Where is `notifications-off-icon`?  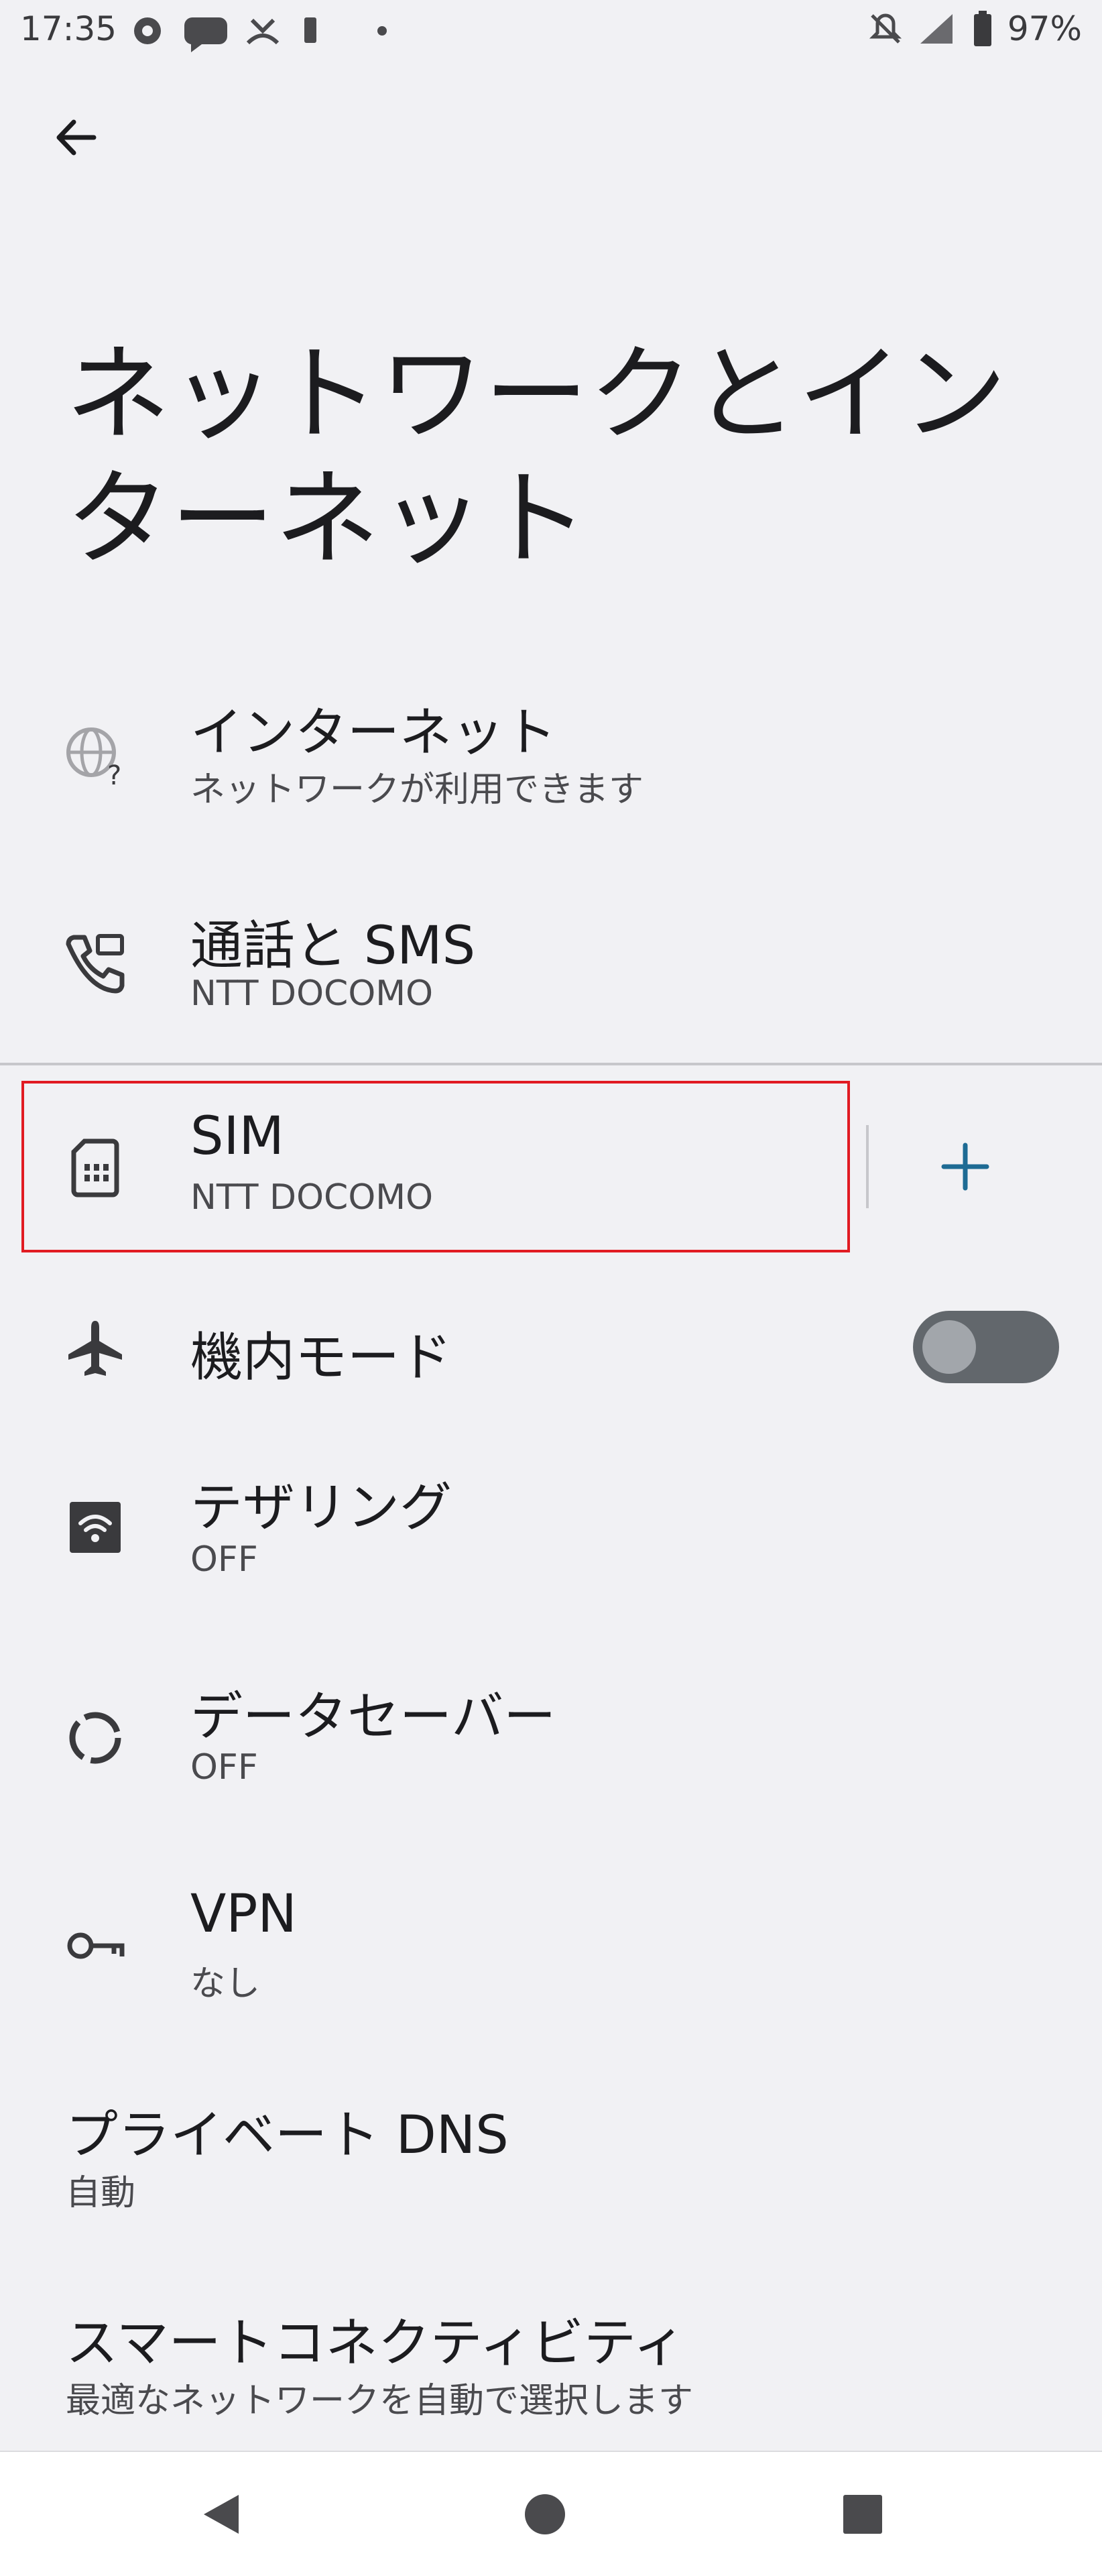
notifications-off-icon is located at coordinates (885, 28).